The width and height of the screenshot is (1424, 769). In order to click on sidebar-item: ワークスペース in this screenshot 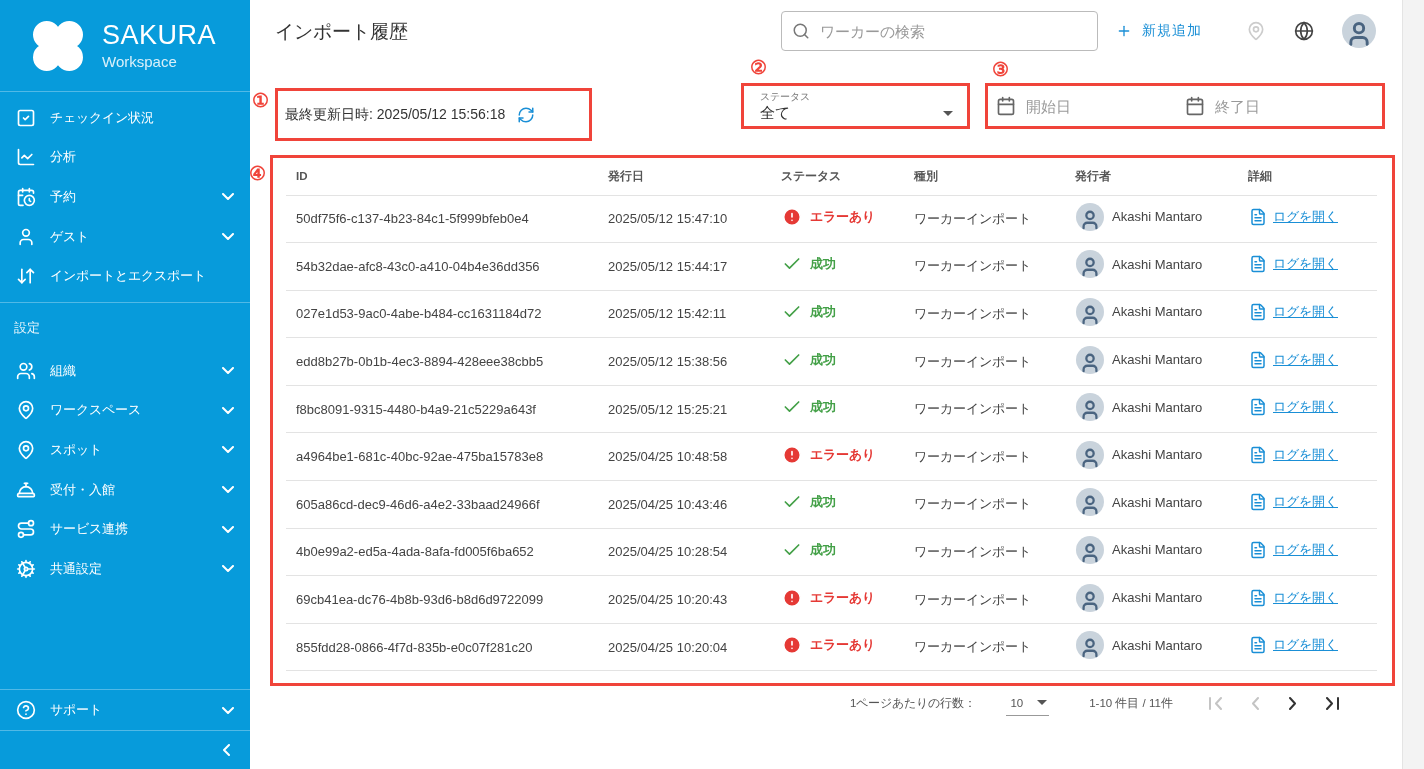, I will do `click(125, 410)`.